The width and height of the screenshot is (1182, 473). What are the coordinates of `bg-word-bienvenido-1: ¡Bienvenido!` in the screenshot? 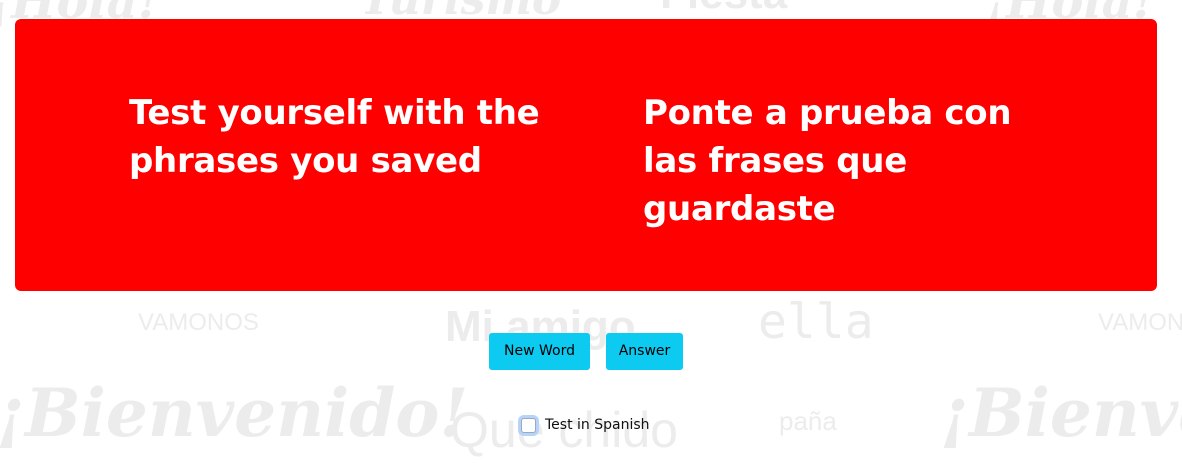 It's located at (234, 413).